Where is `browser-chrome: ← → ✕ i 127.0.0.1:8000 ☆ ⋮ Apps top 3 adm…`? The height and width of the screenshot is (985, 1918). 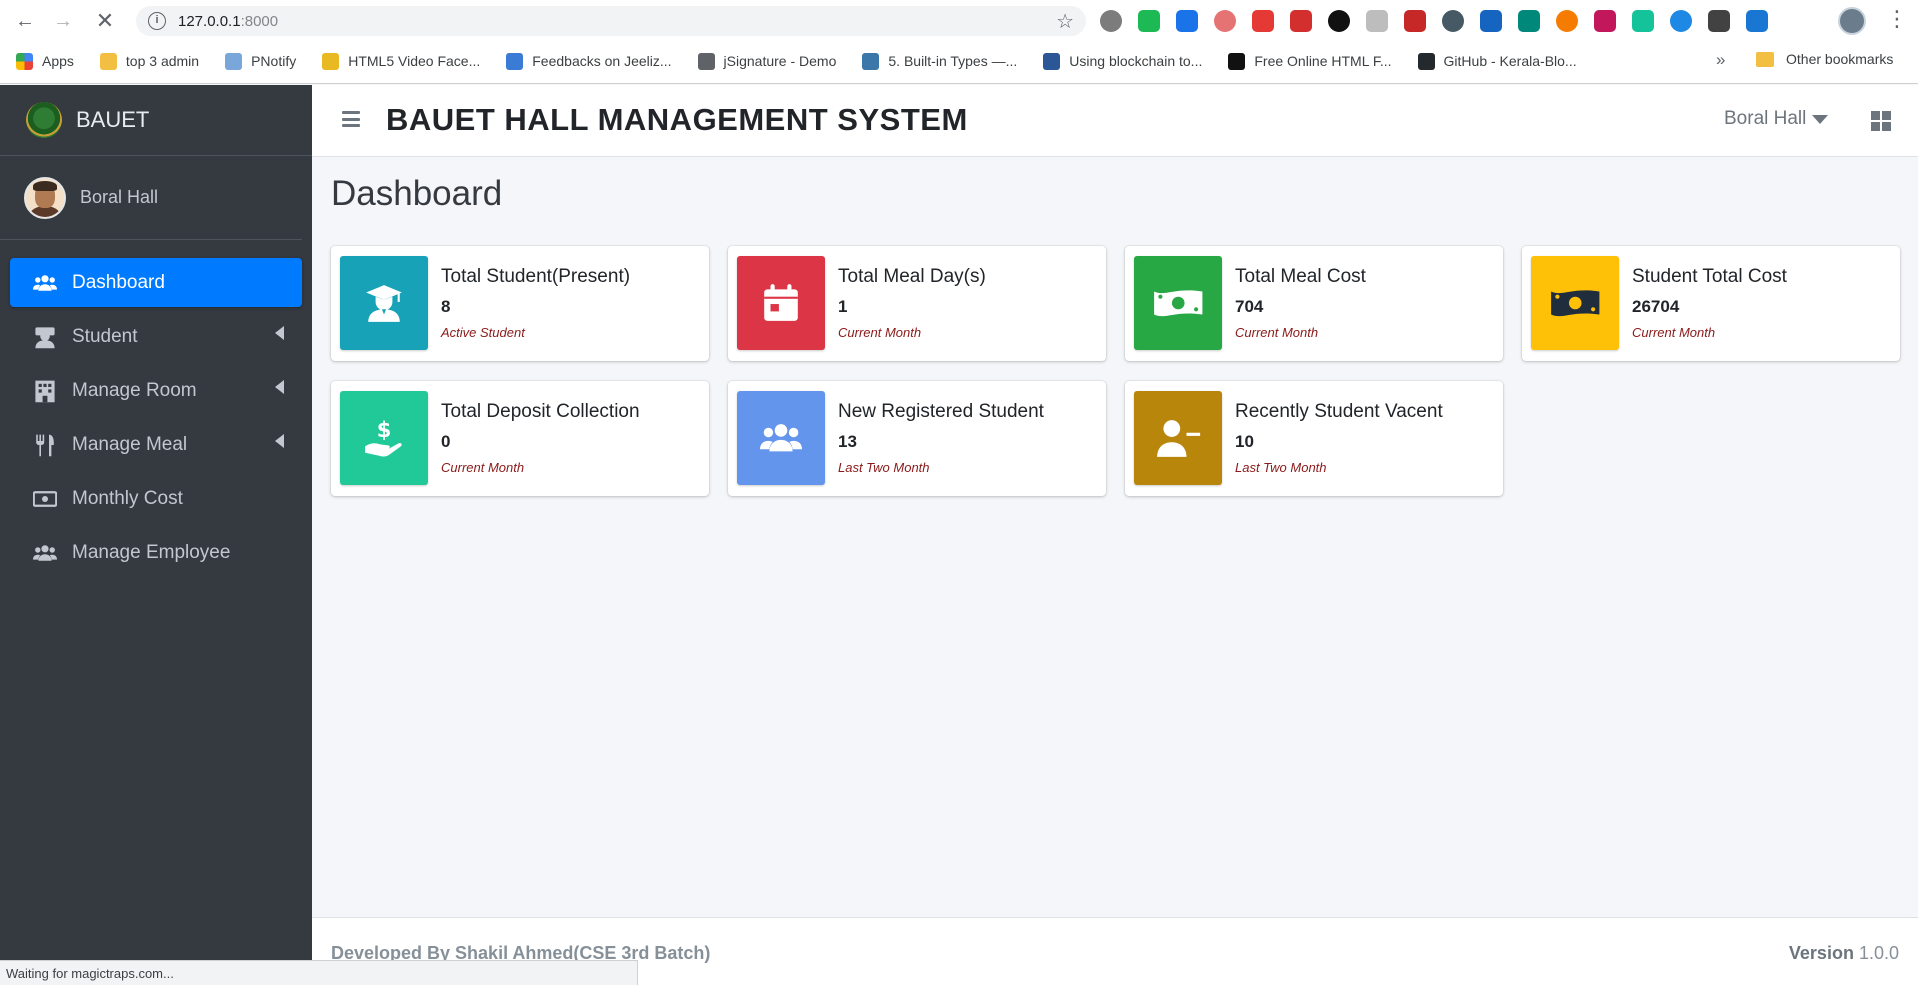 browser-chrome: ← → ✕ i 127.0.0.1:8000 ☆ ⋮ Apps top 3 adm… is located at coordinates (959, 42).